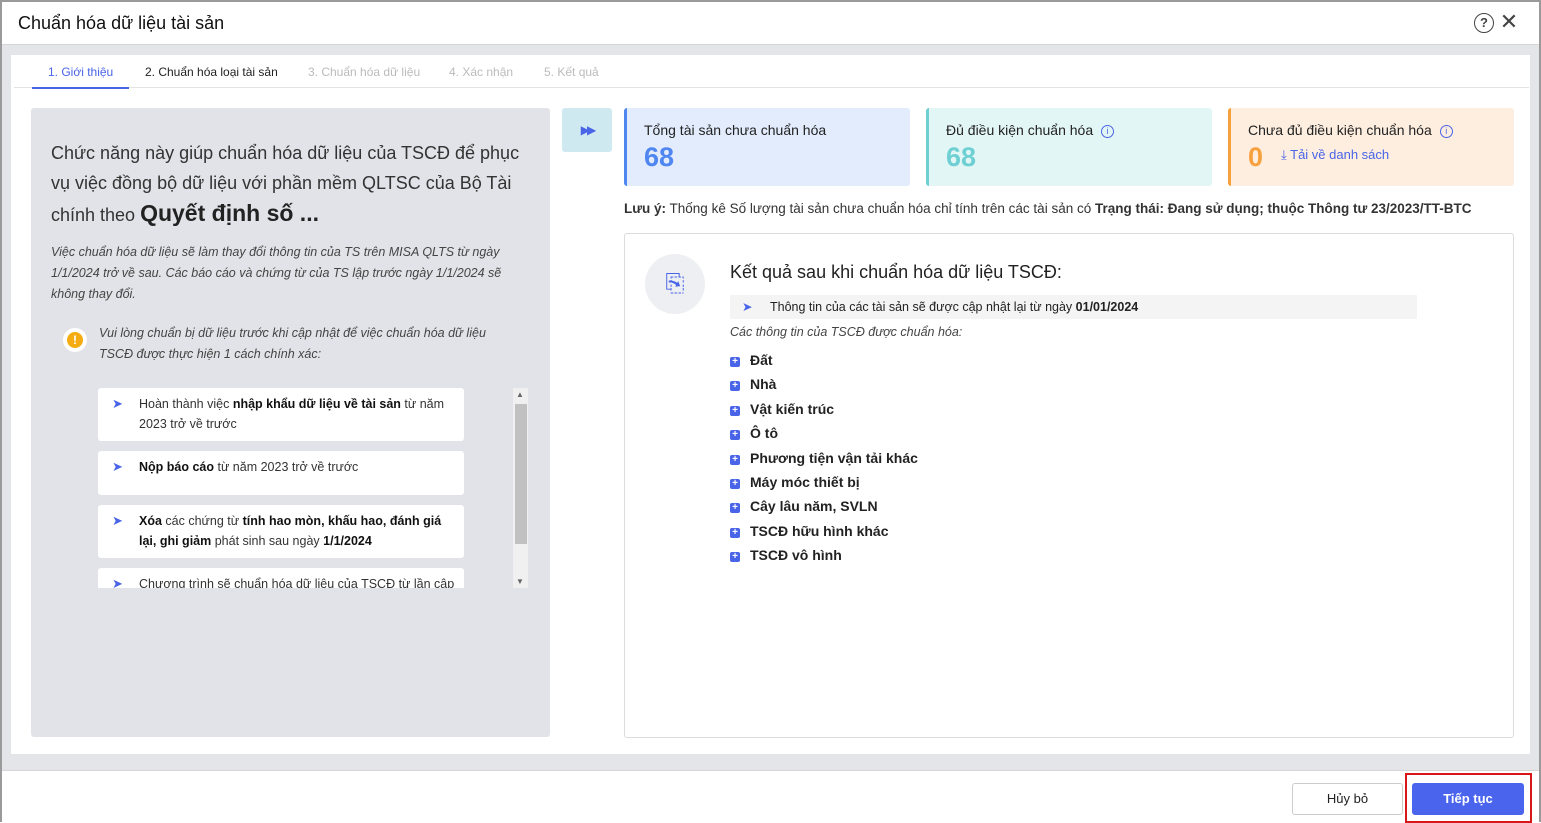  Describe the element at coordinates (286, 467) in the screenshot. I see `item-text: từ năm 2023 trở về trước` at that location.